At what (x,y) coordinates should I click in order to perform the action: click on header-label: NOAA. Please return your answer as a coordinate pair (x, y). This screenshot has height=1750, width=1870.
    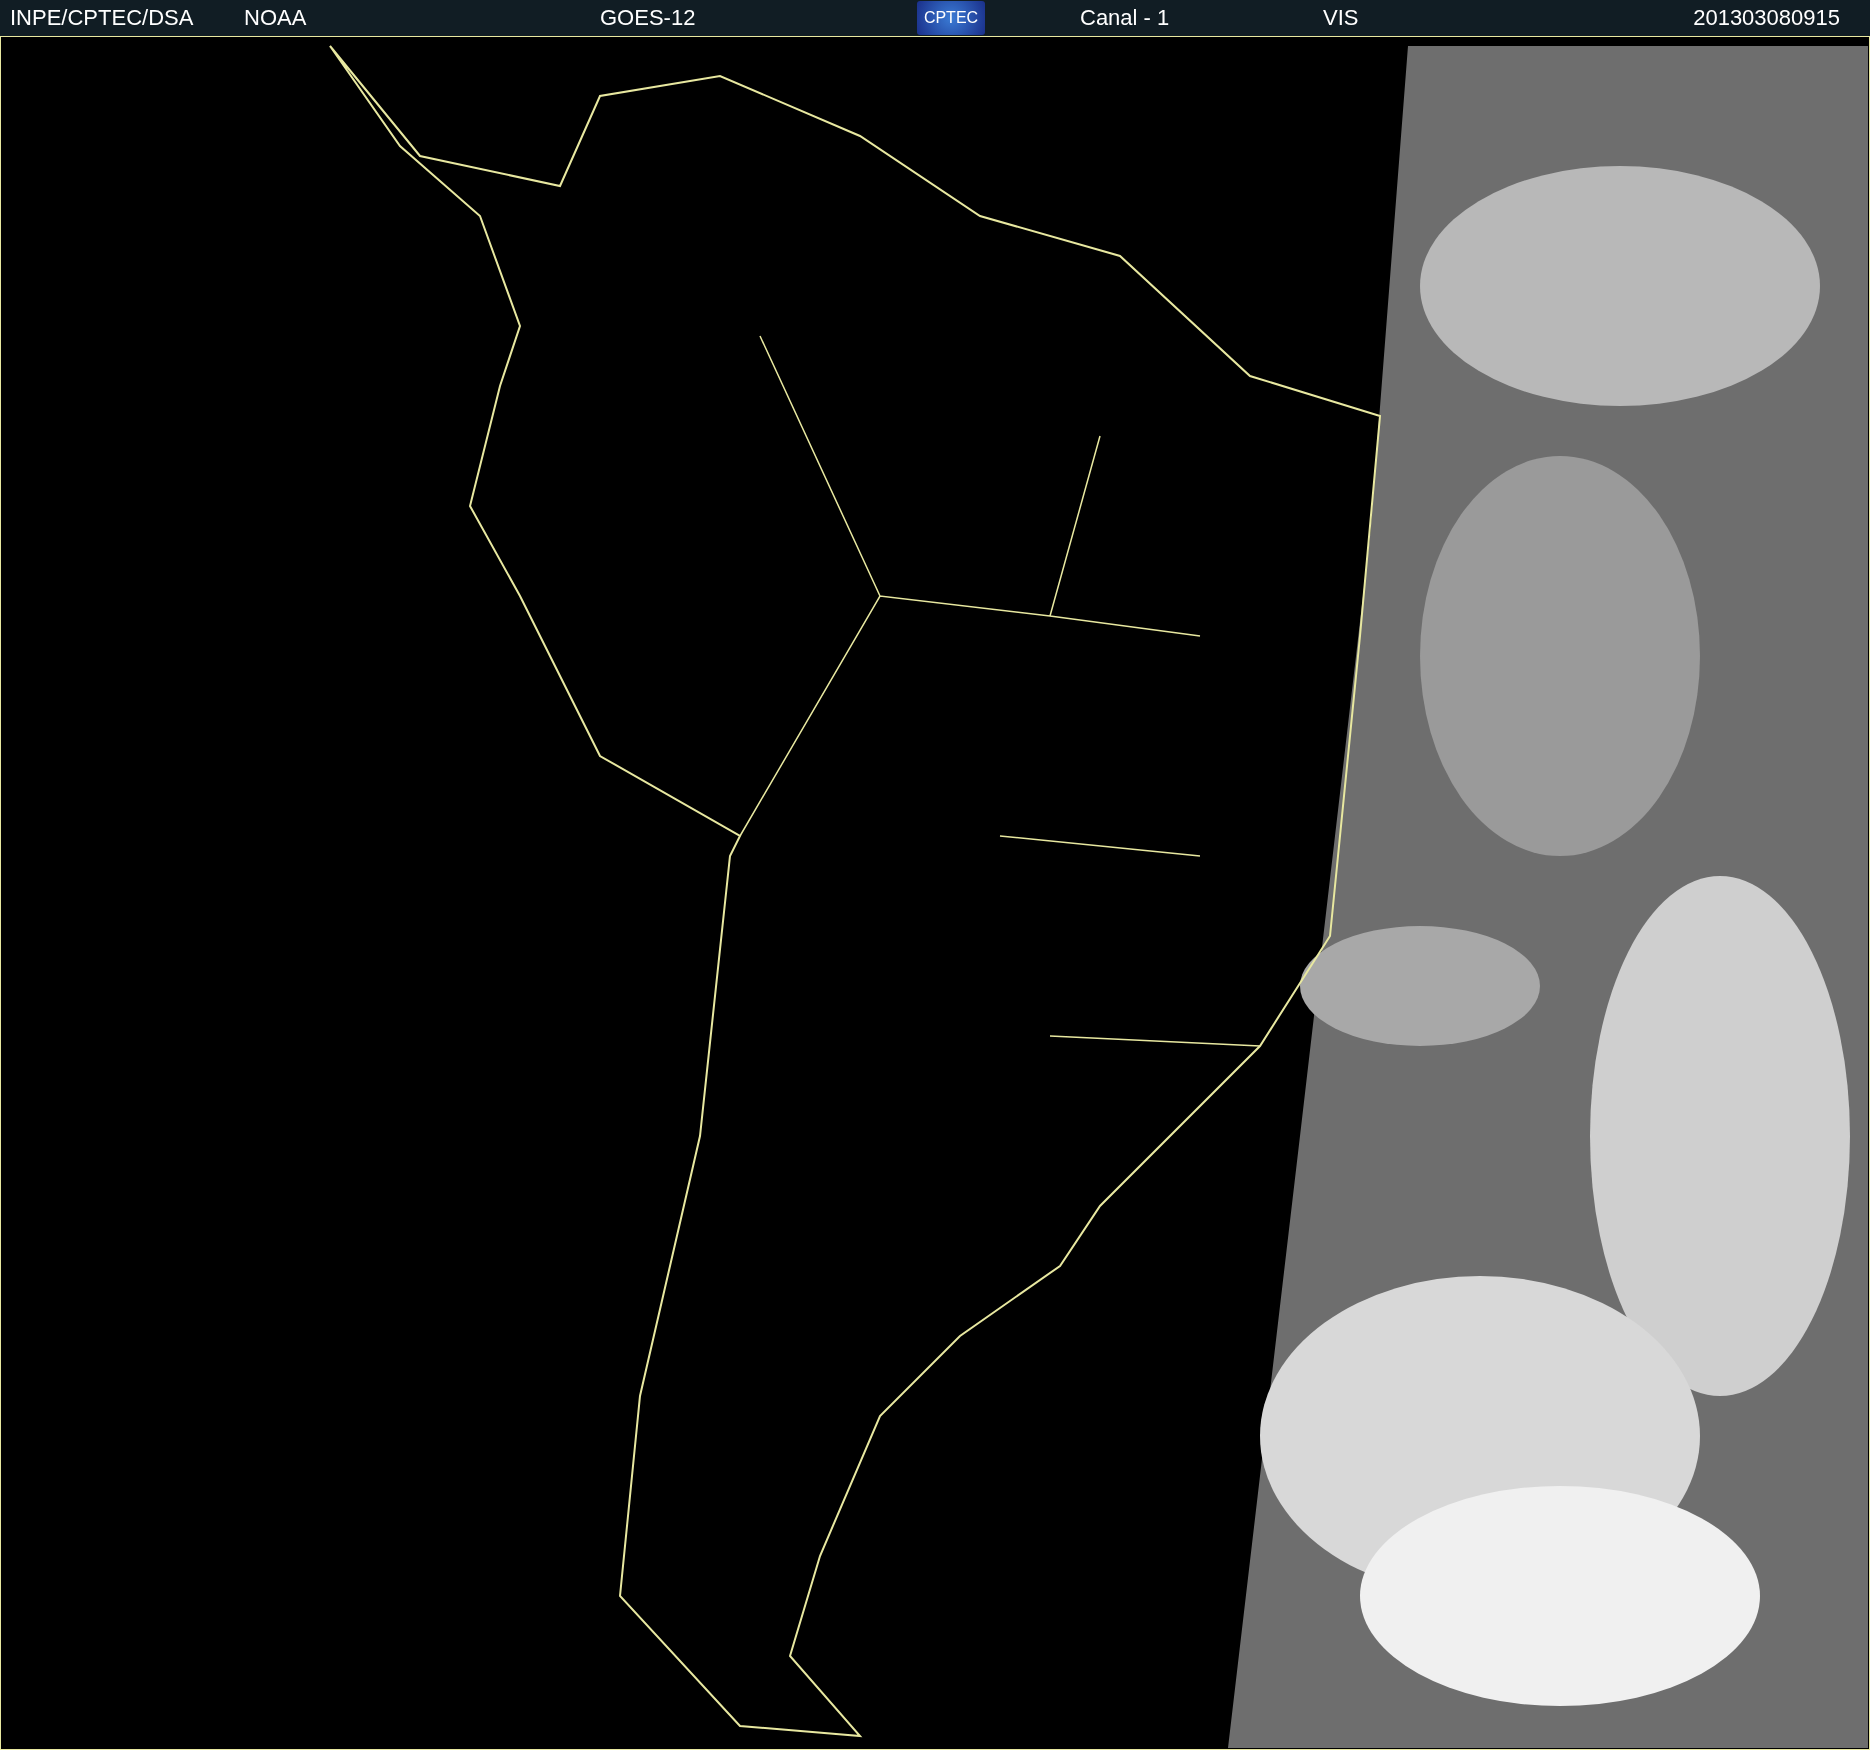
    Looking at the image, I should click on (275, 18).